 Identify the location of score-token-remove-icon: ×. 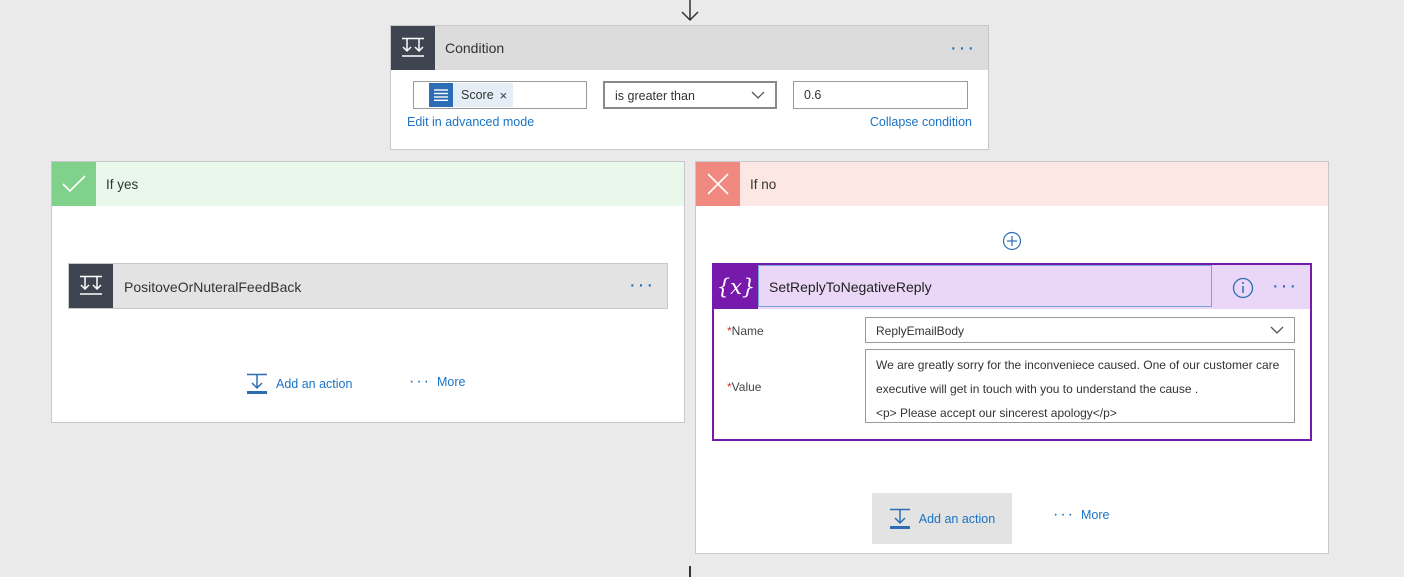
(507, 95).